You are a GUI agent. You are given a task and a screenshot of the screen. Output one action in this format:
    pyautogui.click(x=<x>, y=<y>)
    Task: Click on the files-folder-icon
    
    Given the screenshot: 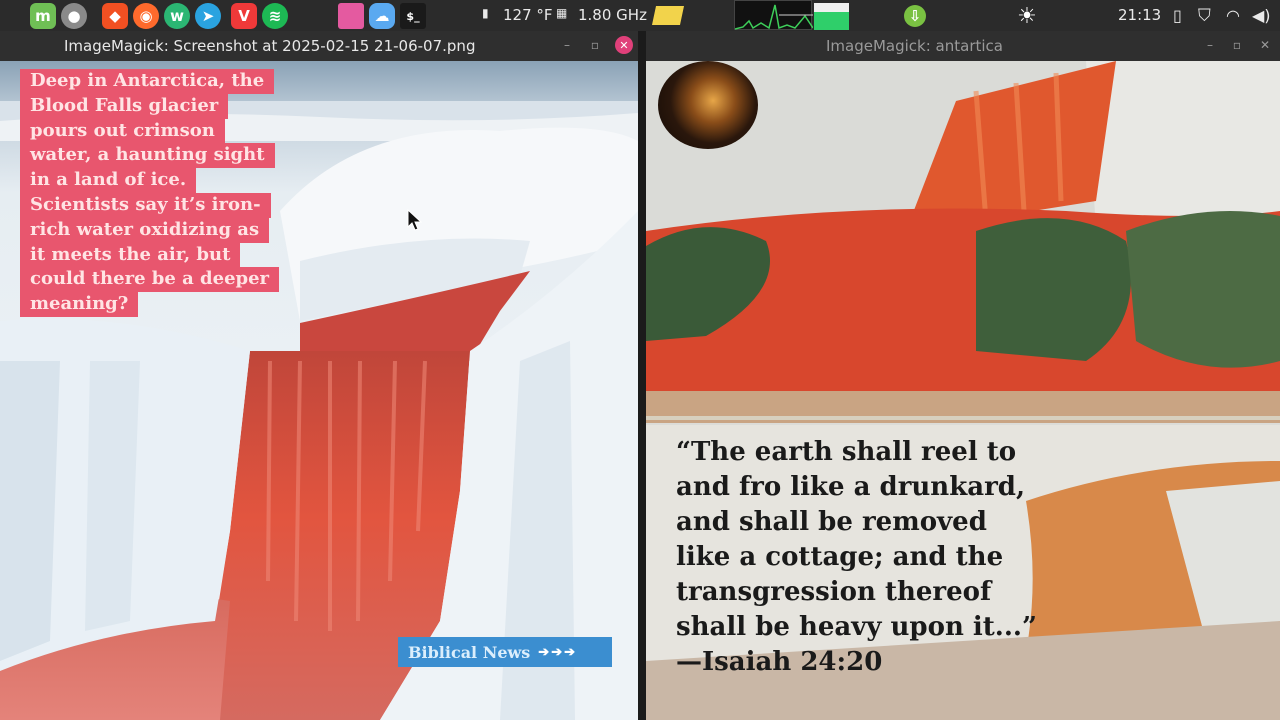 What is the action you would take?
    pyautogui.click(x=351, y=16)
    